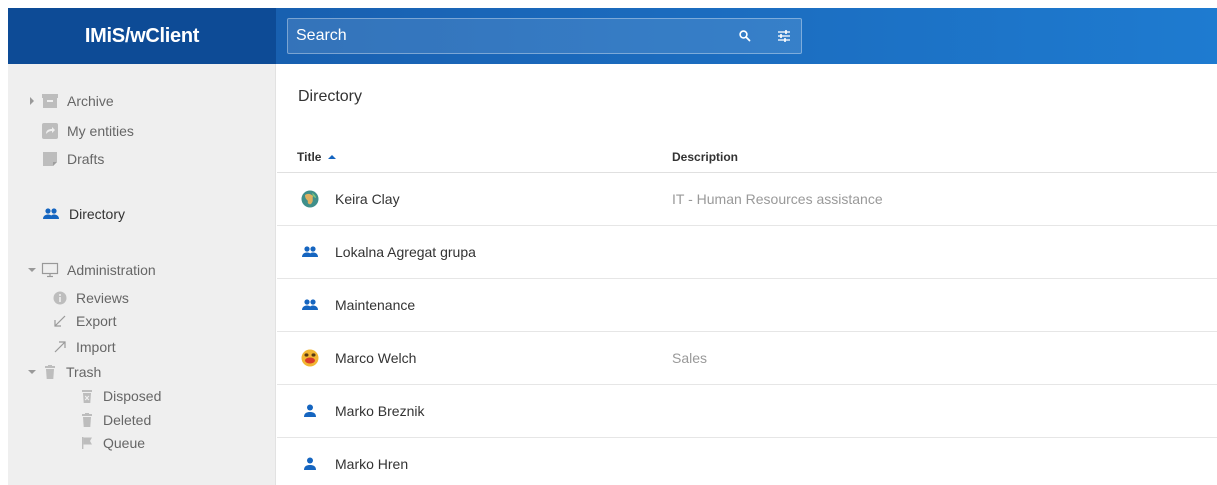  I want to click on sidebar-item-label: Disposed, so click(132, 396).